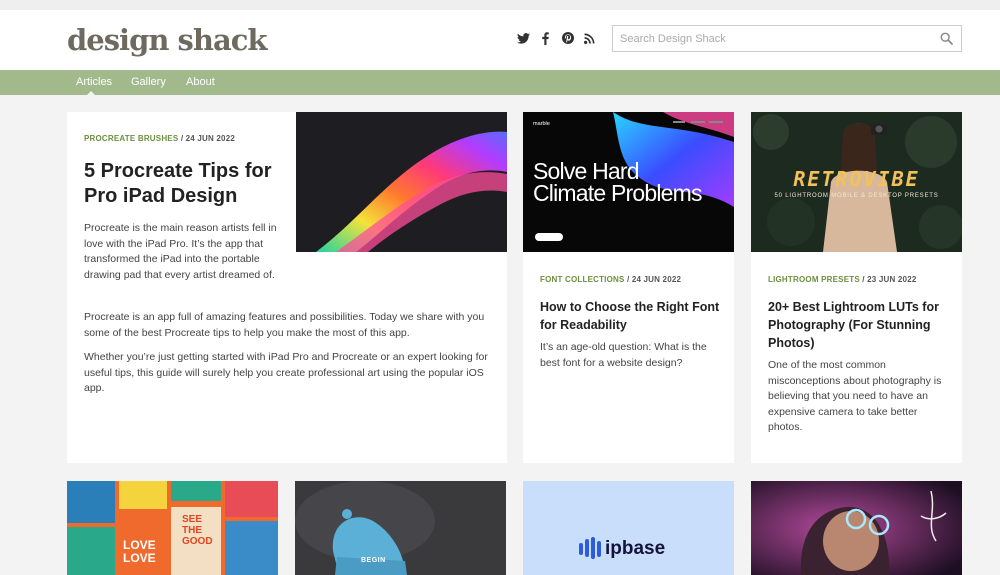 This screenshot has height=575, width=1000. I want to click on site-logo: design shack, so click(167, 40).